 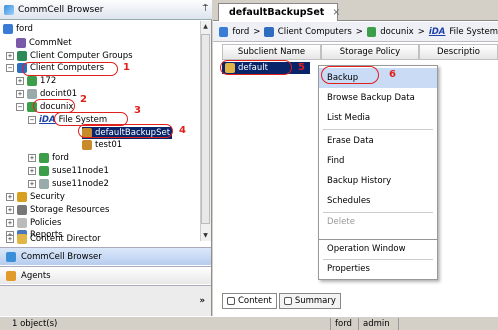 What do you see at coordinates (271, 52) in the screenshot?
I see `column-subclient-name: Subclient Name` at bounding box center [271, 52].